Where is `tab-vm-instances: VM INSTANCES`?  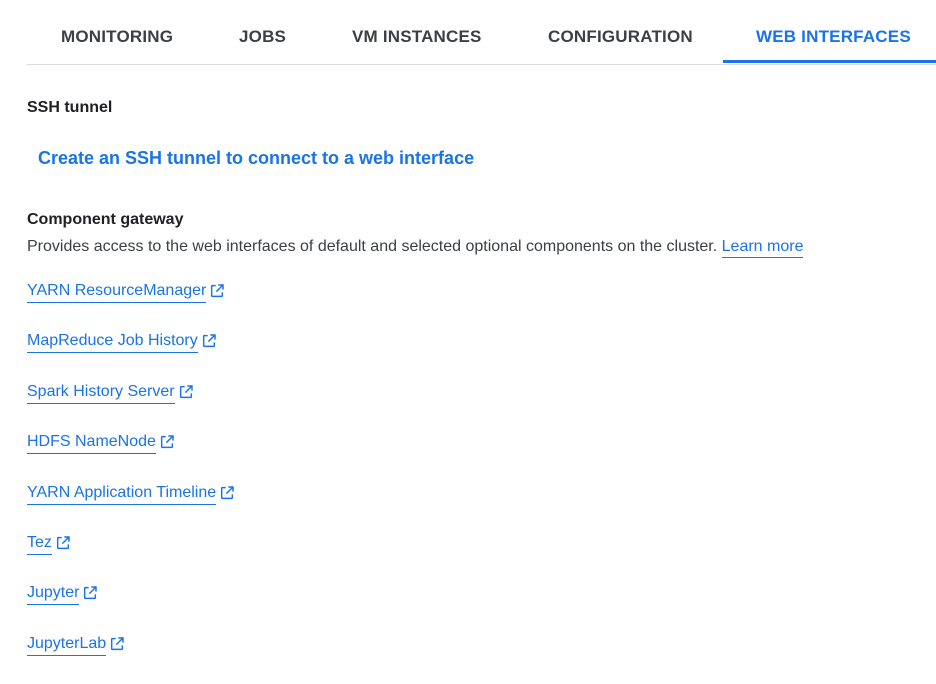 tab-vm-instances: VM INSTANCES is located at coordinates (417, 37).